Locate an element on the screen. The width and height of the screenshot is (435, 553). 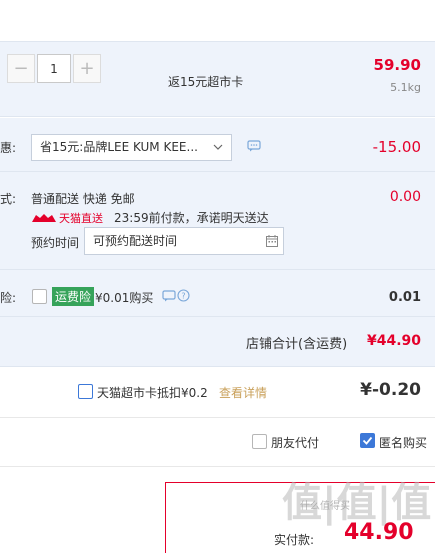
delivery-promise: 23:59前付款，承诺明天送达 is located at coordinates (191, 218).